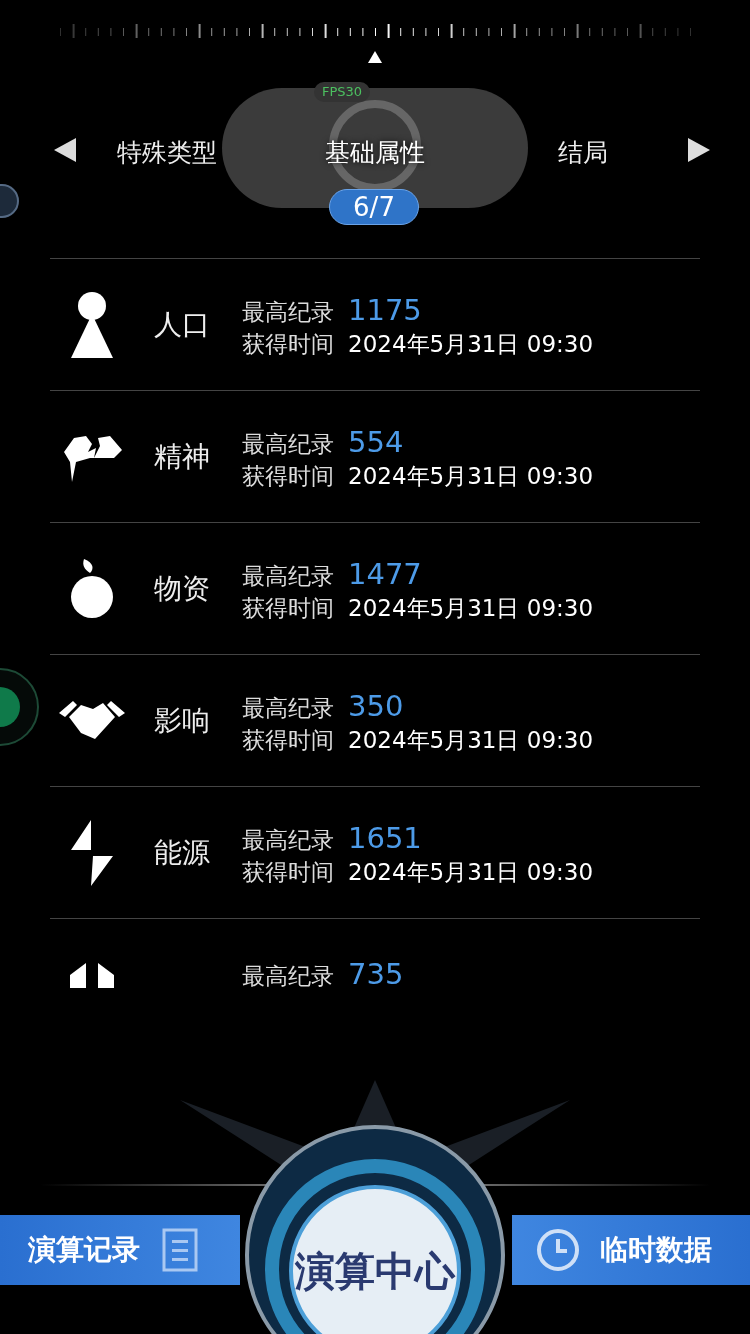 The height and width of the screenshot is (1334, 750). What do you see at coordinates (92, 853) in the screenshot?
I see `lightning-icon` at bounding box center [92, 853].